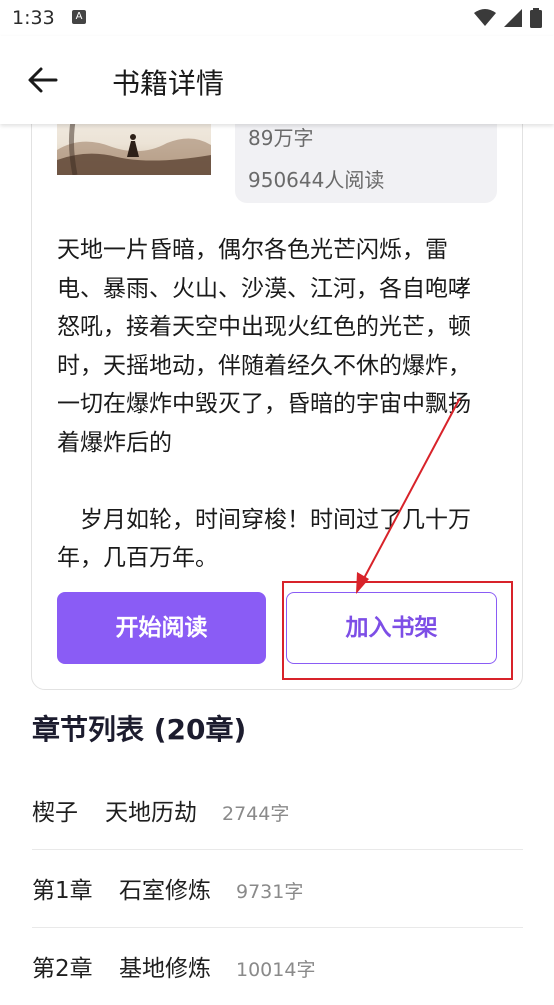  I want to click on chapter-number: 第1章, so click(62, 891).